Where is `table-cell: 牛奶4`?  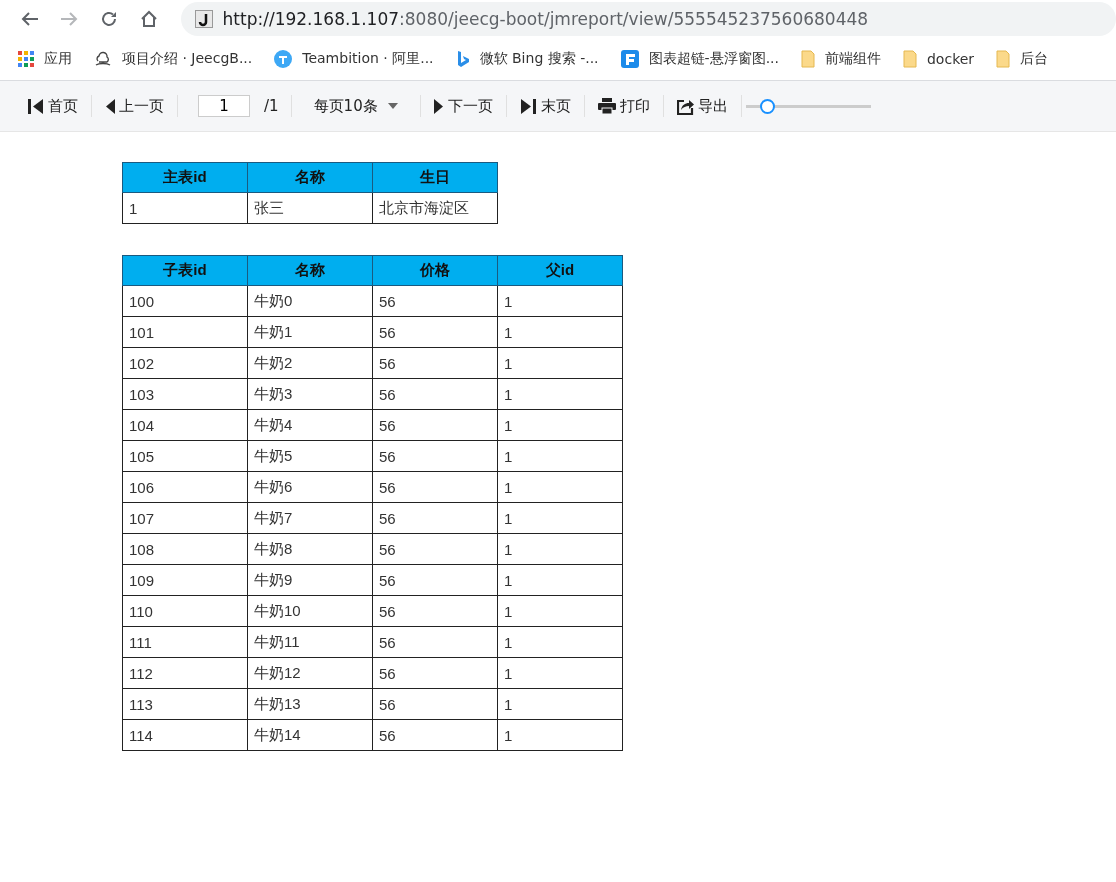
table-cell: 牛奶4 is located at coordinates (310, 425).